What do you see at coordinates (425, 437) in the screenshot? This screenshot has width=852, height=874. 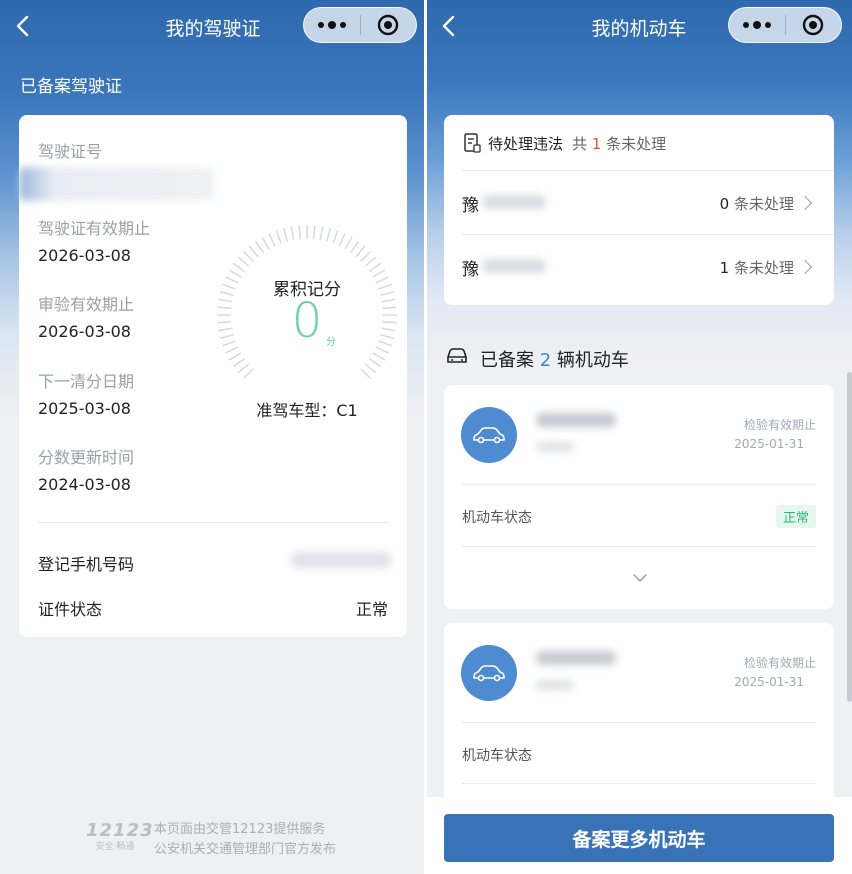 I see `screen-divider` at bounding box center [425, 437].